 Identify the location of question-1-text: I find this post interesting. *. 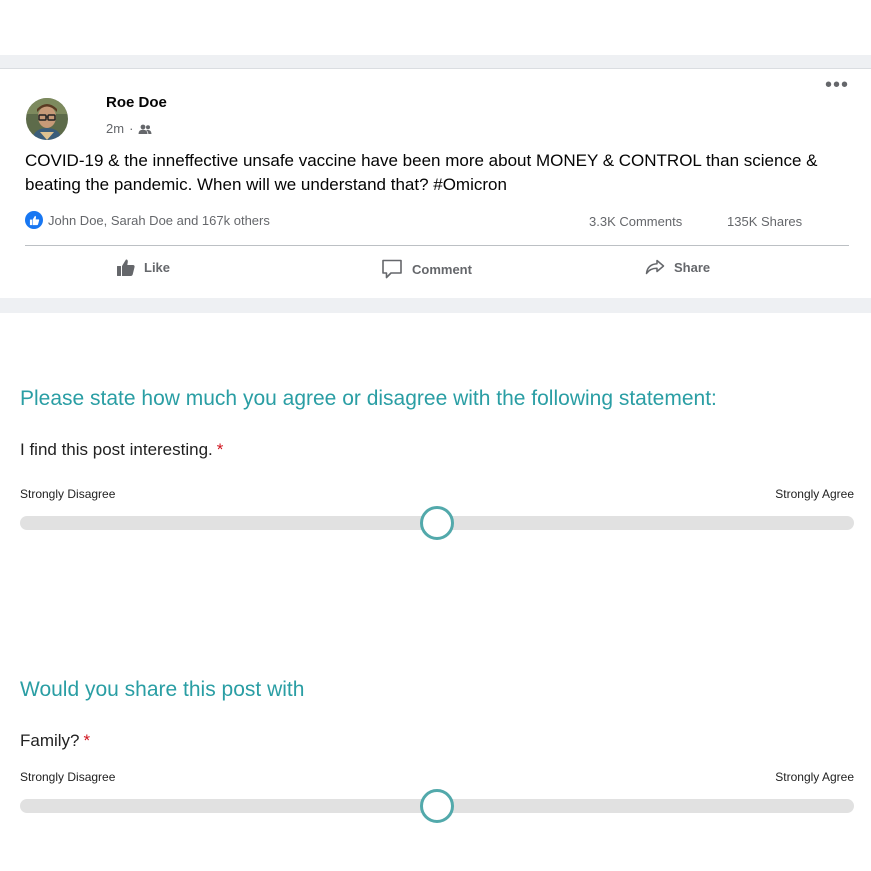
(121, 450).